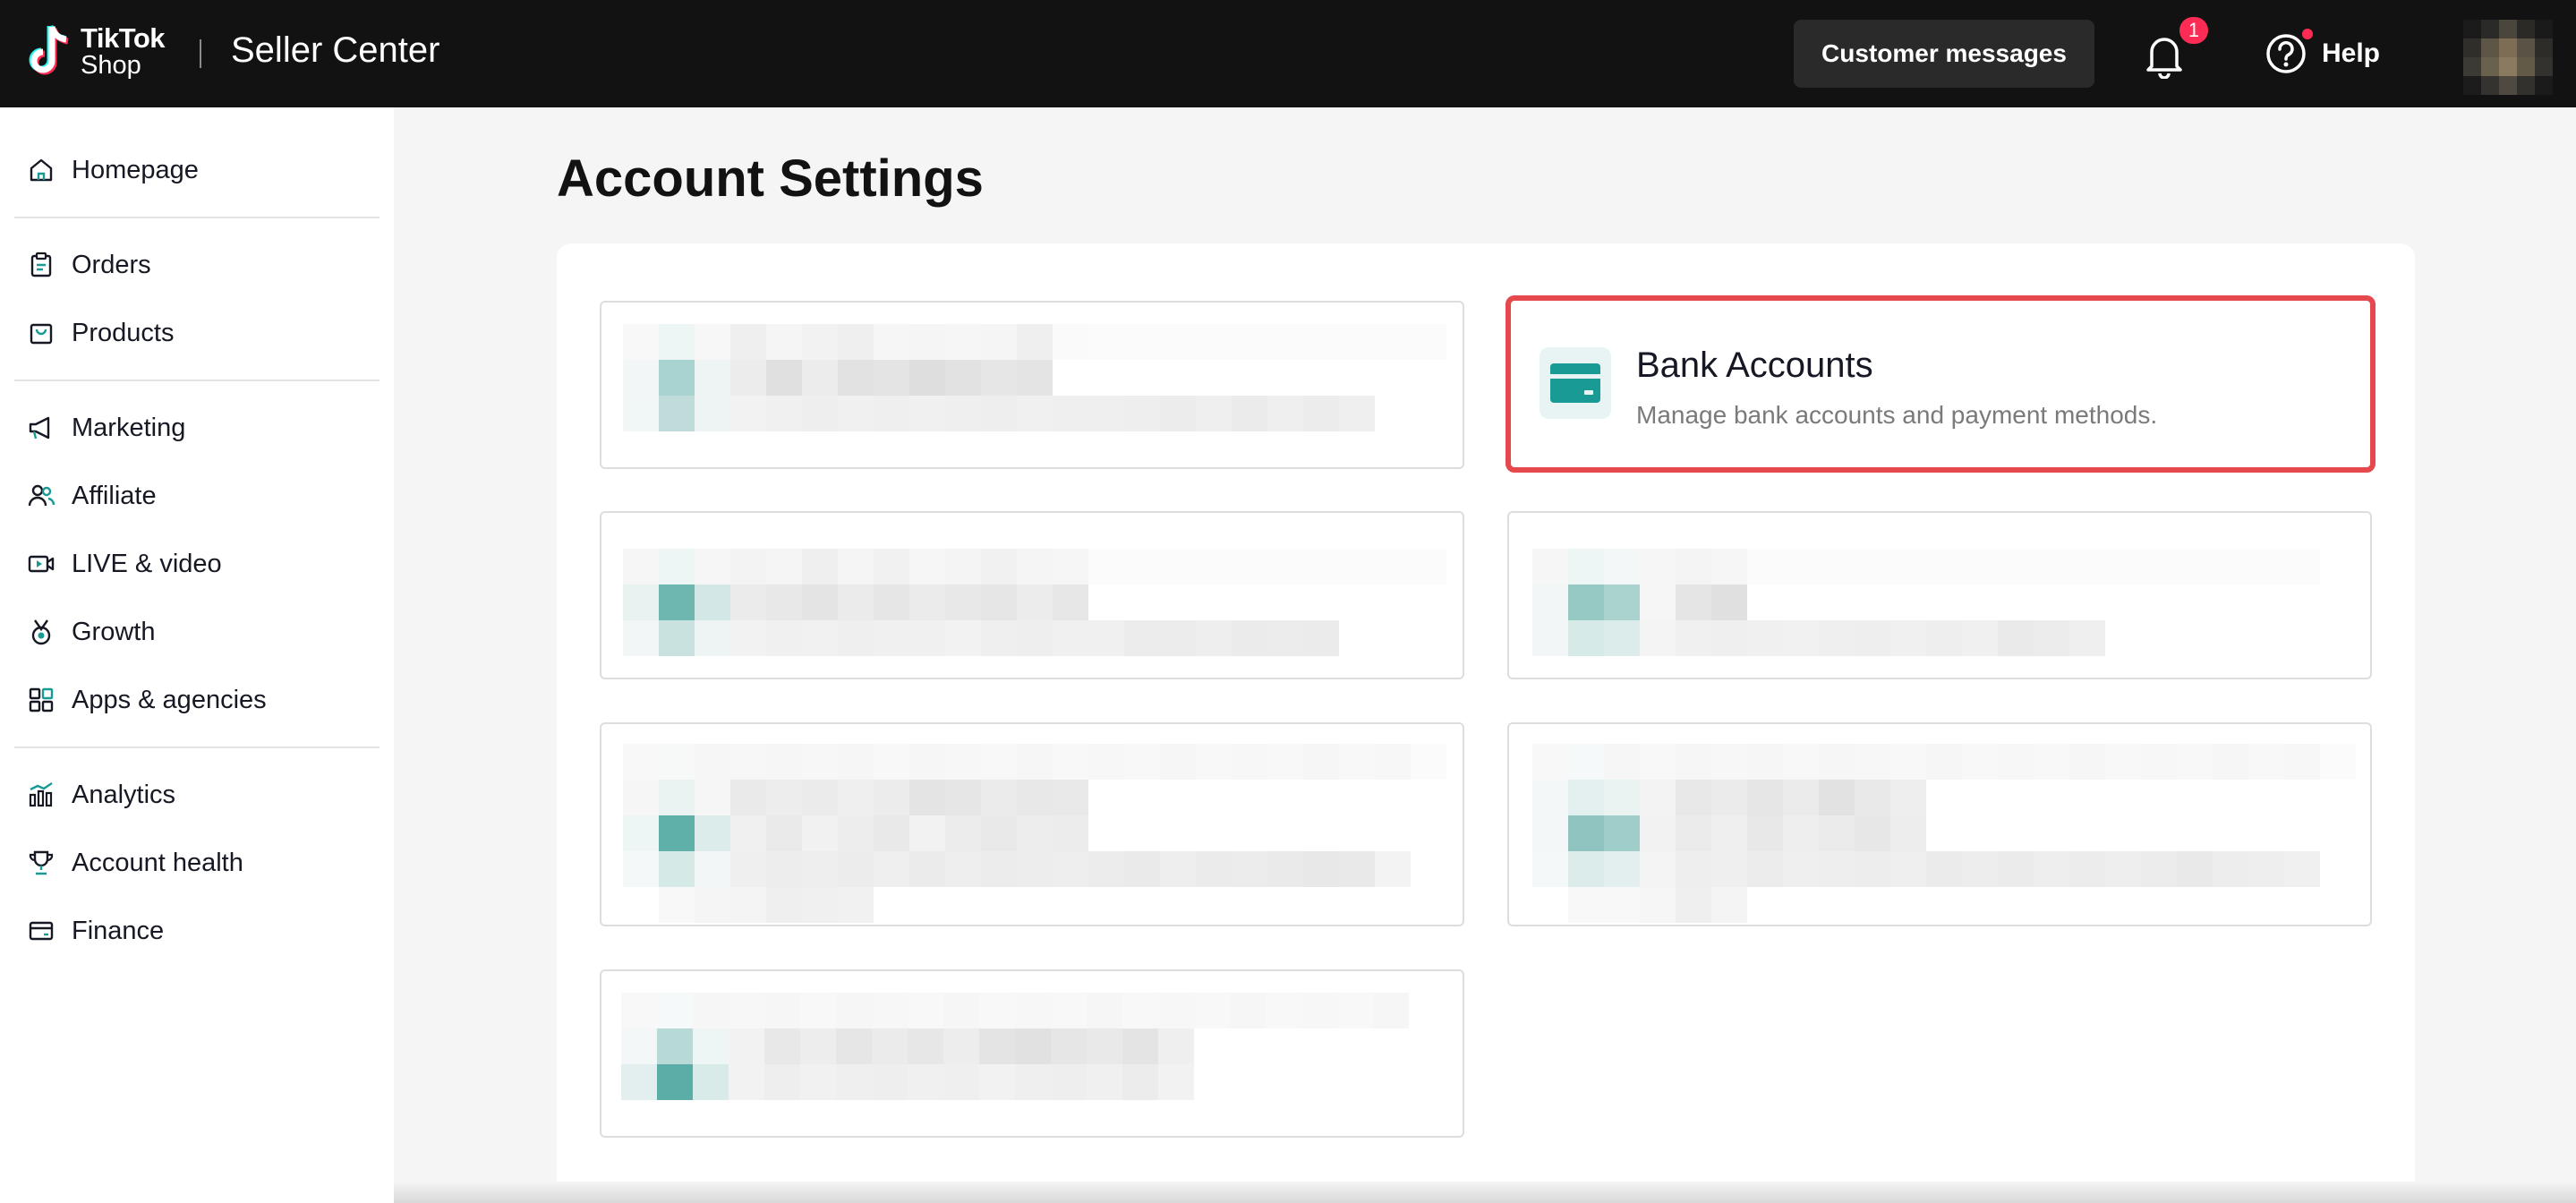 The width and height of the screenshot is (2576, 1203). I want to click on logo-line1: TikTok, so click(123, 38).